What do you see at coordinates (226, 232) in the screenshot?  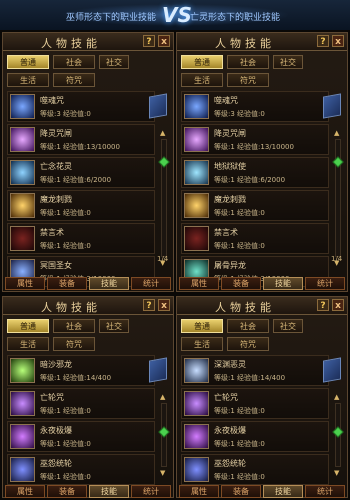 I see `skill-name: 禁言术` at bounding box center [226, 232].